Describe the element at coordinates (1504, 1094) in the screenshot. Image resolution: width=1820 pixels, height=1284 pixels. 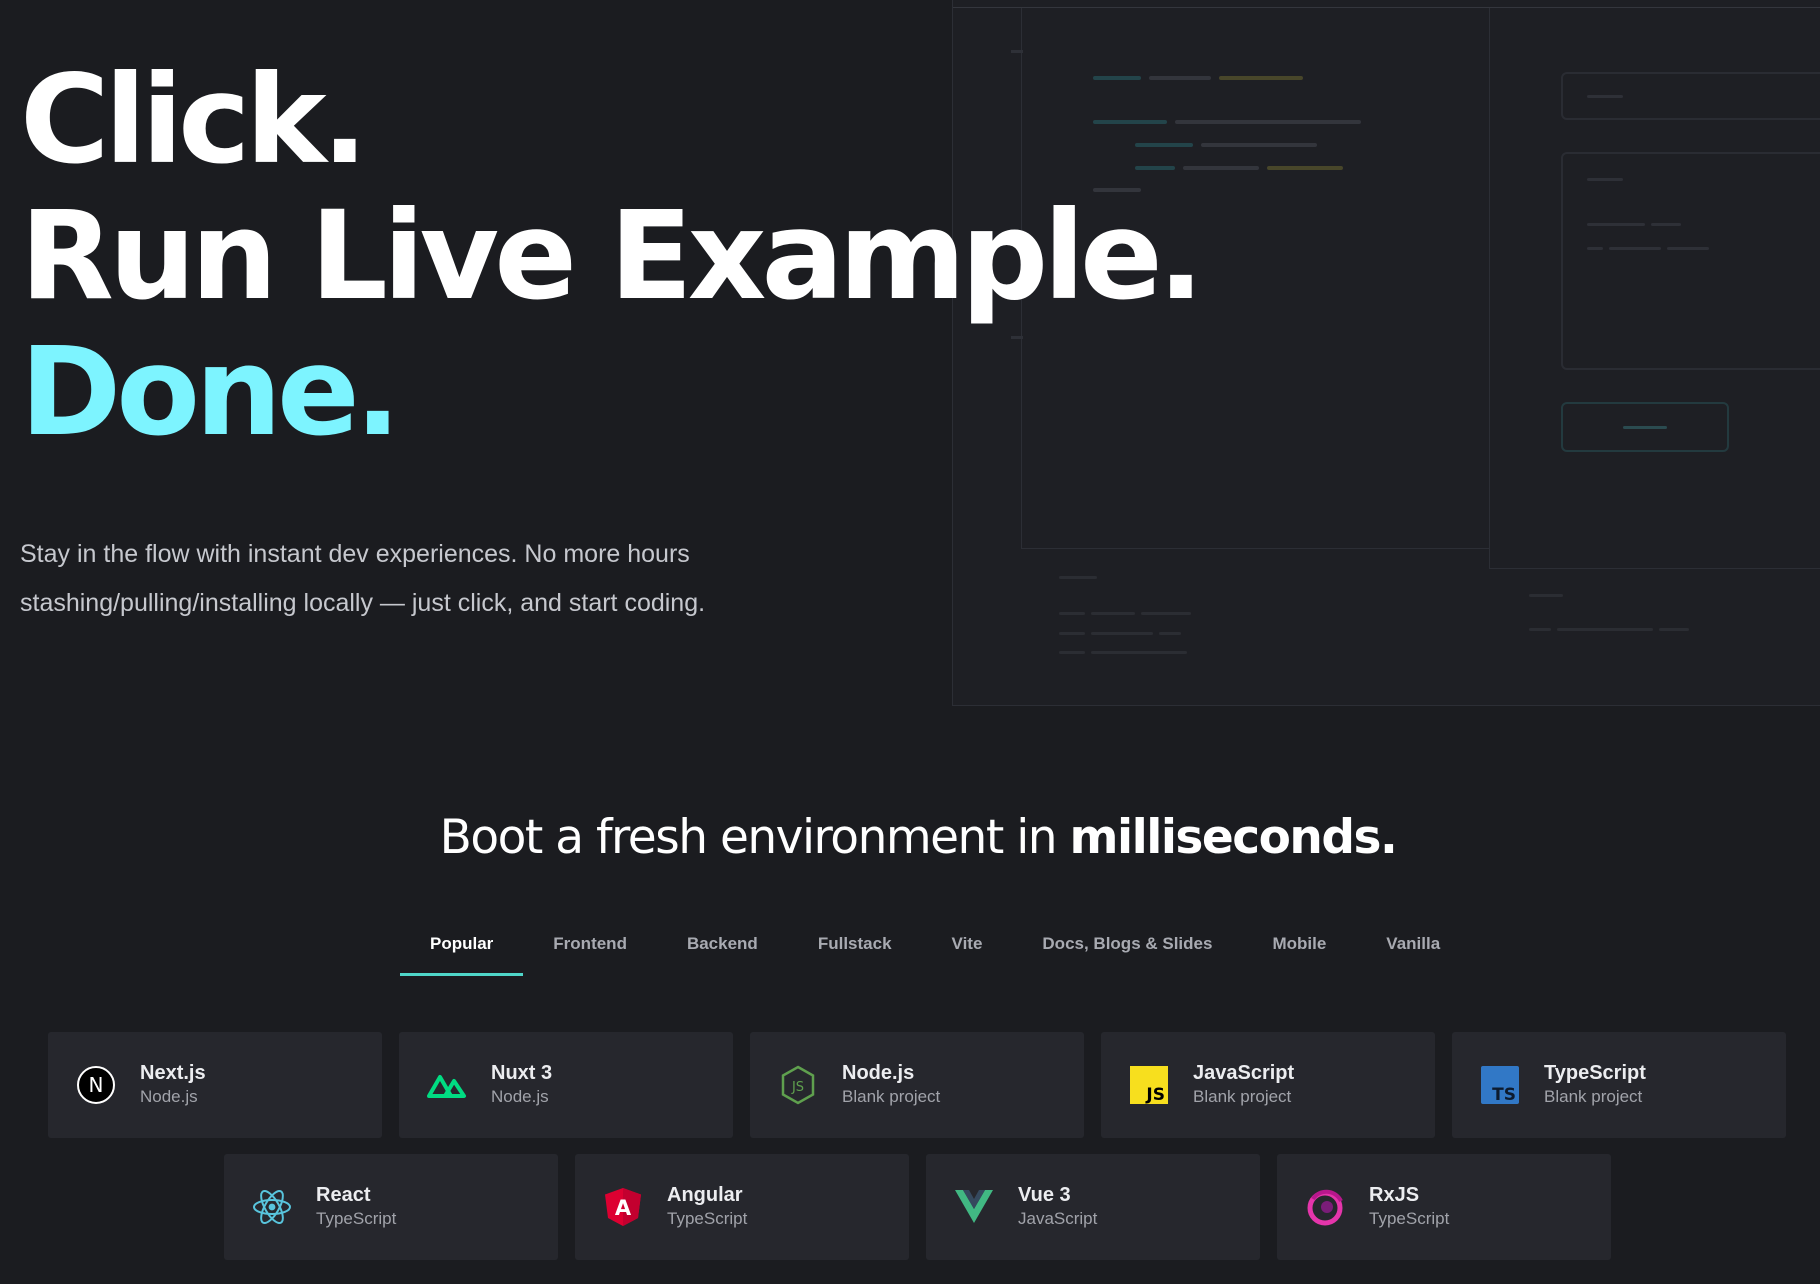
I see `svg-text: TS` at that location.